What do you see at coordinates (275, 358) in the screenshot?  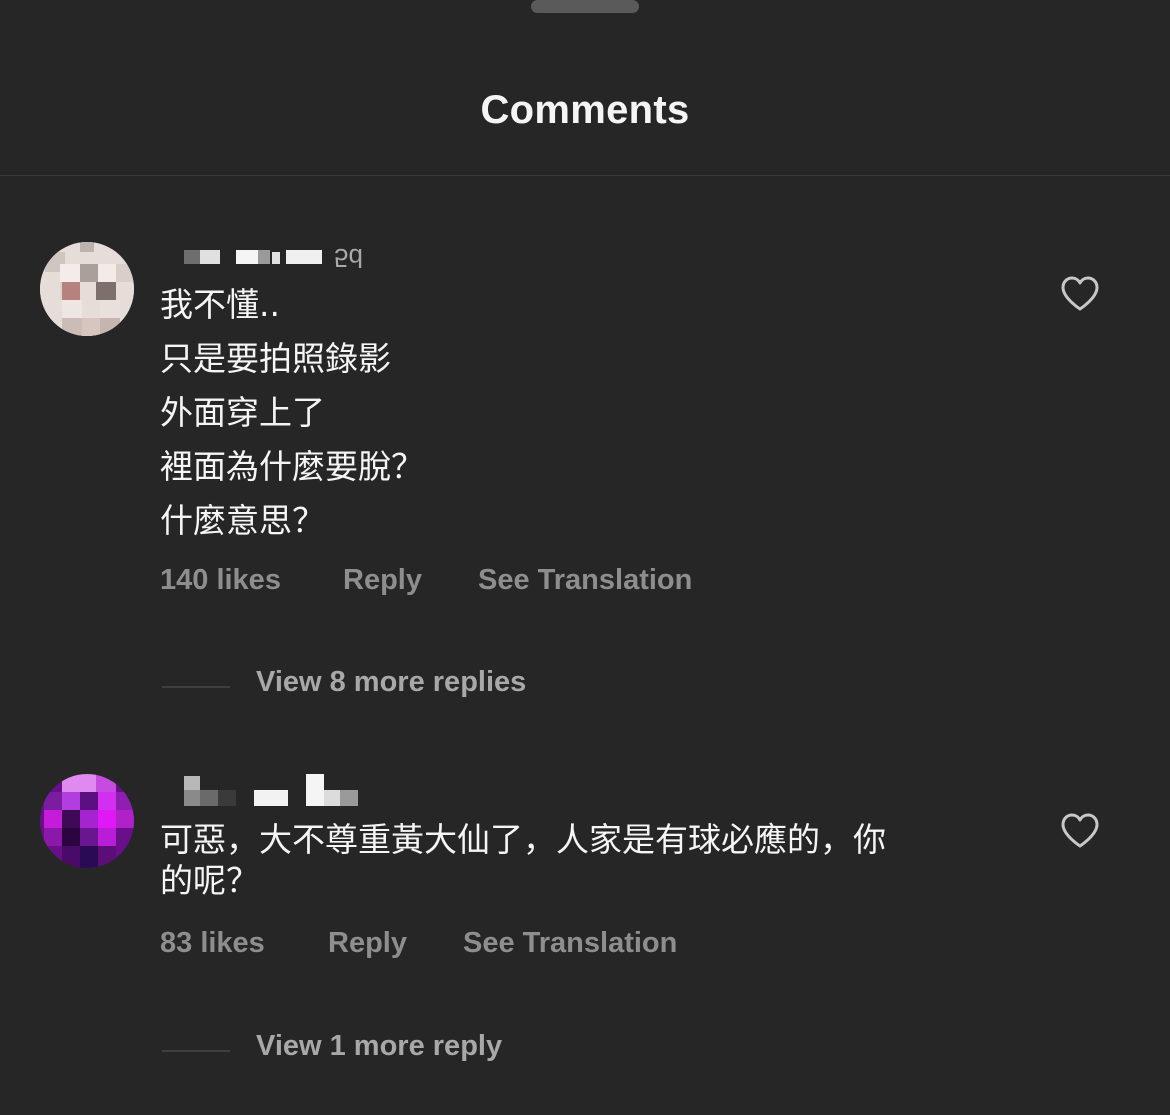 I see `comment-line: 只是要拍照錄影` at bounding box center [275, 358].